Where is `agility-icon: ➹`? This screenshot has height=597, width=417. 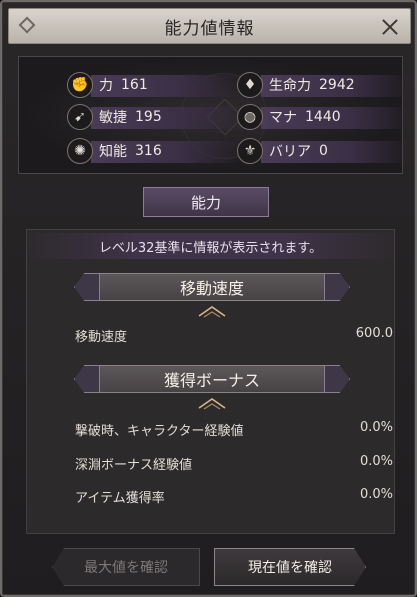 agility-icon: ➹ is located at coordinates (80, 117).